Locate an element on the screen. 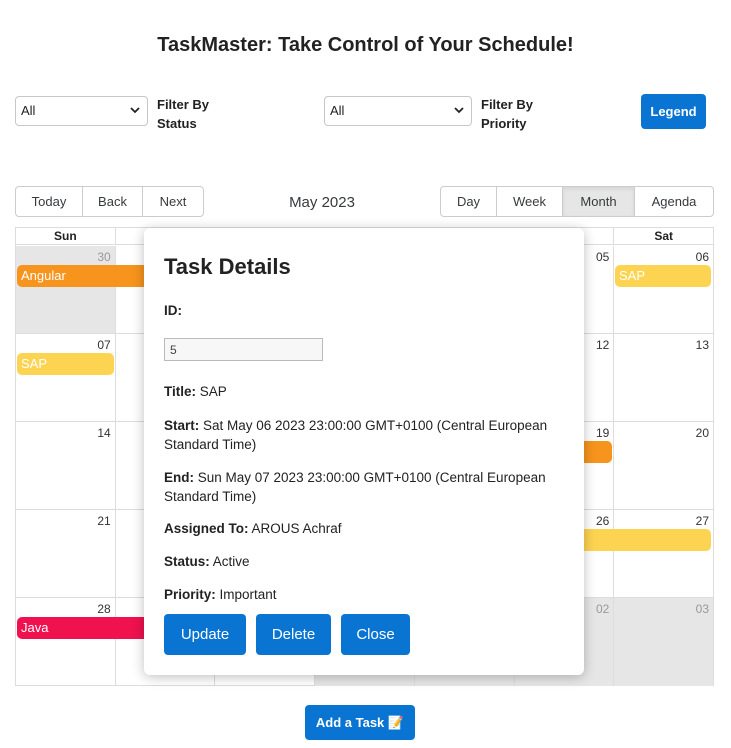  day-cell: 06 is located at coordinates (663, 289).